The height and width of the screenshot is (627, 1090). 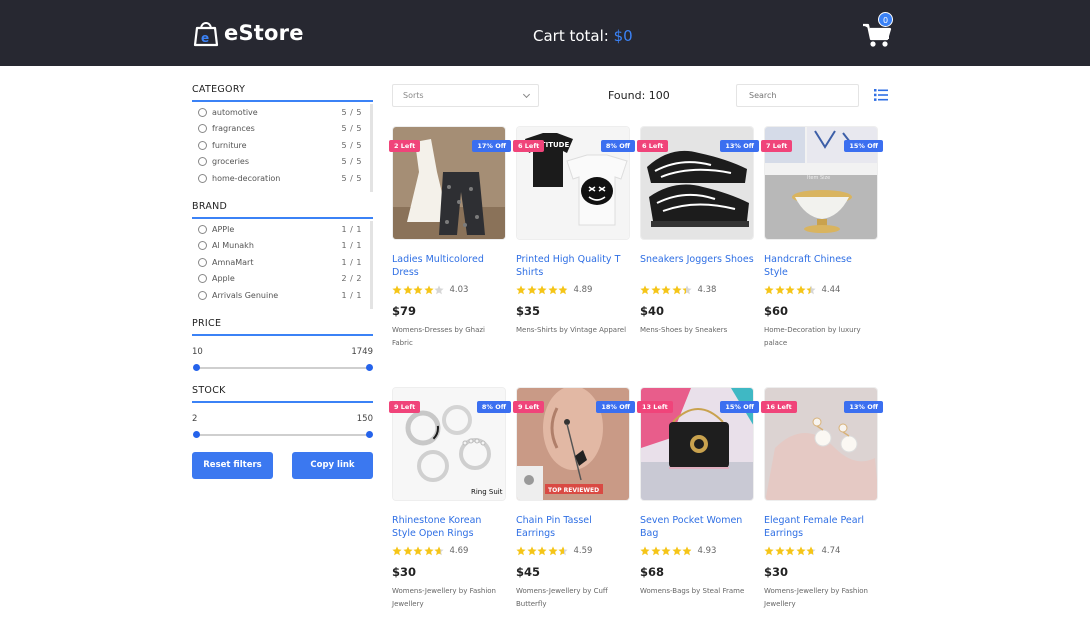 I want to click on product-title: Ladies Multicolored Dress, so click(x=449, y=266).